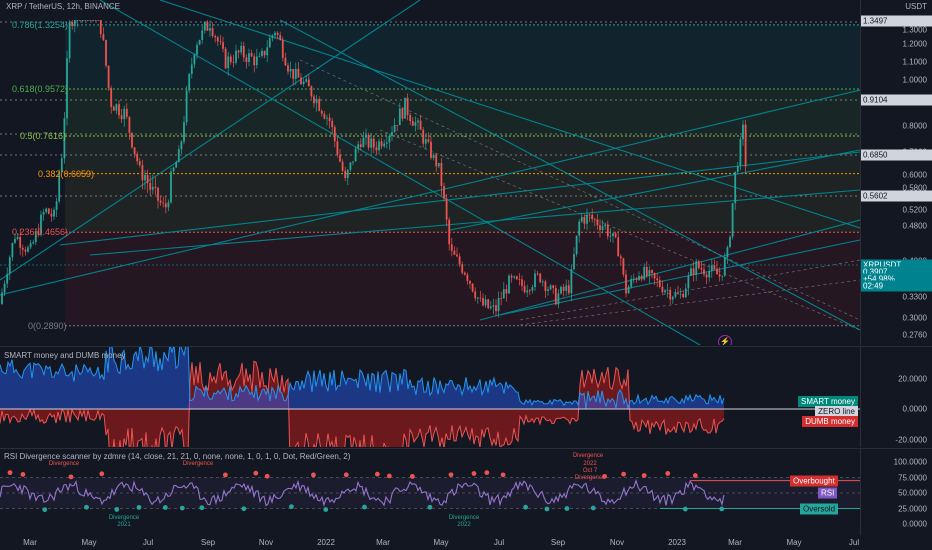 The image size is (932, 550). I want to click on rsi-tick: 75.0000, so click(912, 477).